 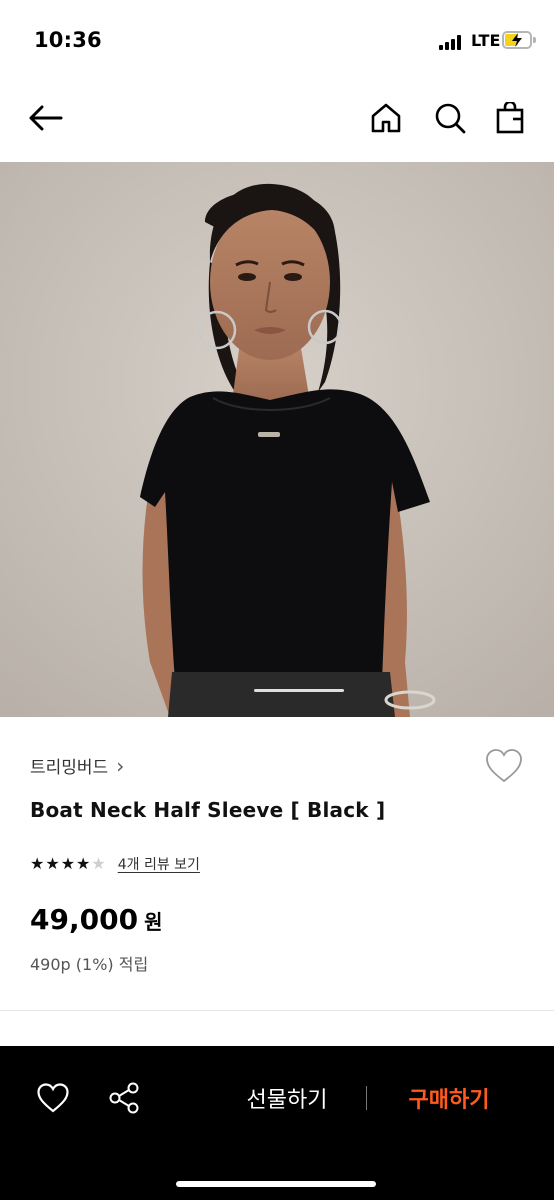 What do you see at coordinates (452, 42) in the screenshot?
I see `signal-icon` at bounding box center [452, 42].